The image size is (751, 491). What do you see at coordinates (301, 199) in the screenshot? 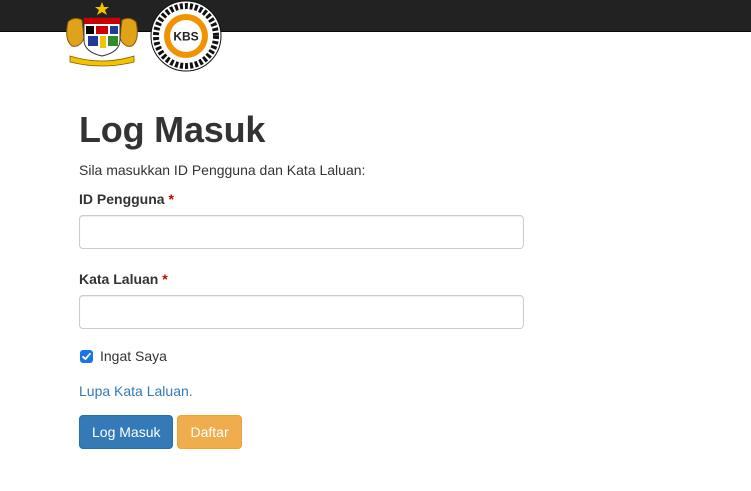
I see `user-id-label: ID Pengguna *` at bounding box center [301, 199].